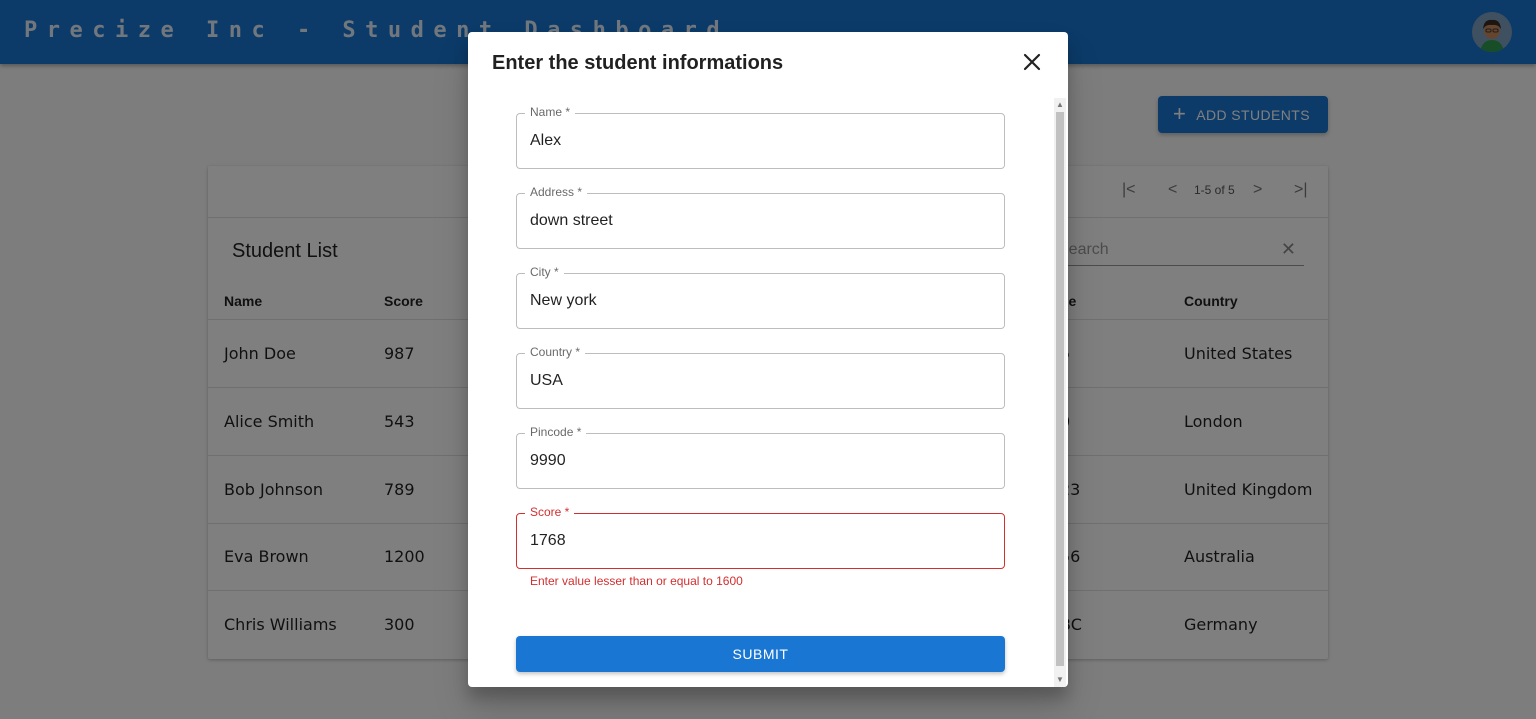  What do you see at coordinates (760, 141) in the screenshot?
I see `name-input` at bounding box center [760, 141].